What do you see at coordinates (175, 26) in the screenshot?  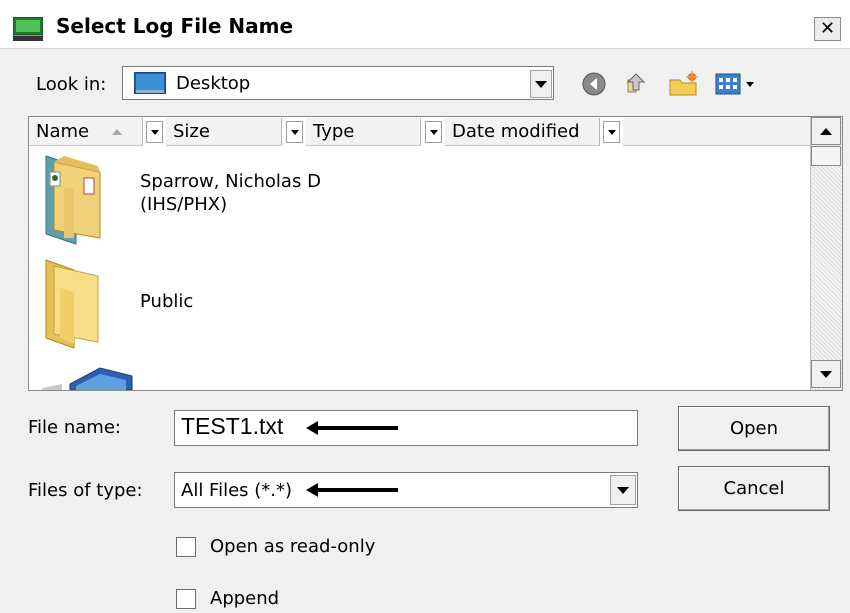 I see `window-title: Select Log File Name` at bounding box center [175, 26].